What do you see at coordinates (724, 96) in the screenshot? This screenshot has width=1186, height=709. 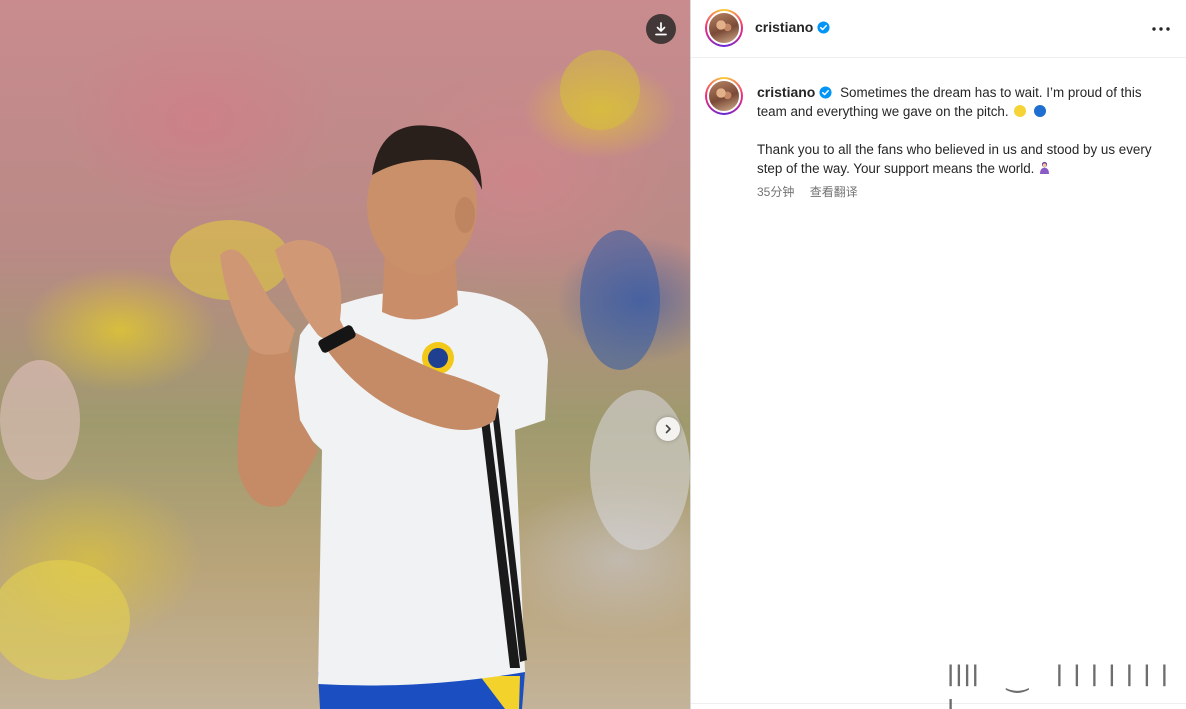 I see `caption-avatar` at bounding box center [724, 96].